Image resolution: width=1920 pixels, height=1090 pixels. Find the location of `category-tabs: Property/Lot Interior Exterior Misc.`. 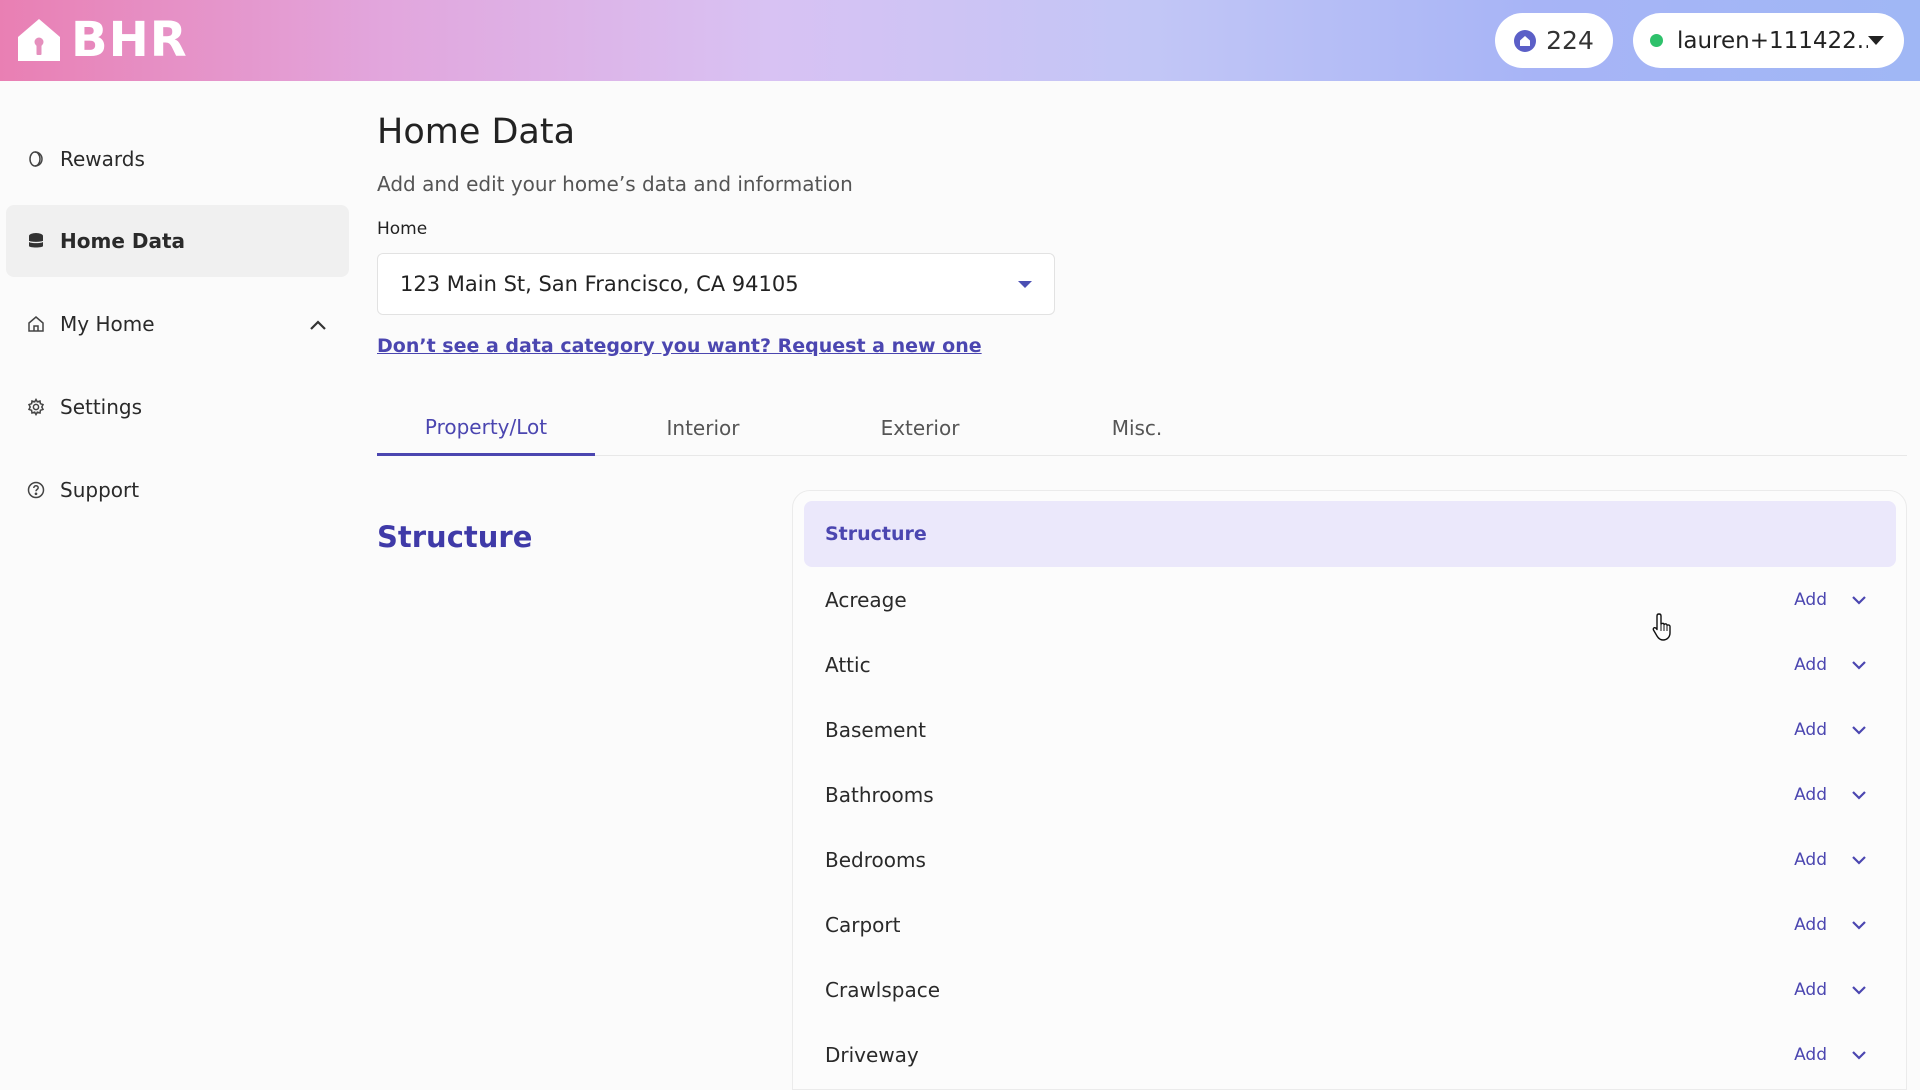

category-tabs: Property/Lot Interior Exterior Misc. is located at coordinates (1142, 428).